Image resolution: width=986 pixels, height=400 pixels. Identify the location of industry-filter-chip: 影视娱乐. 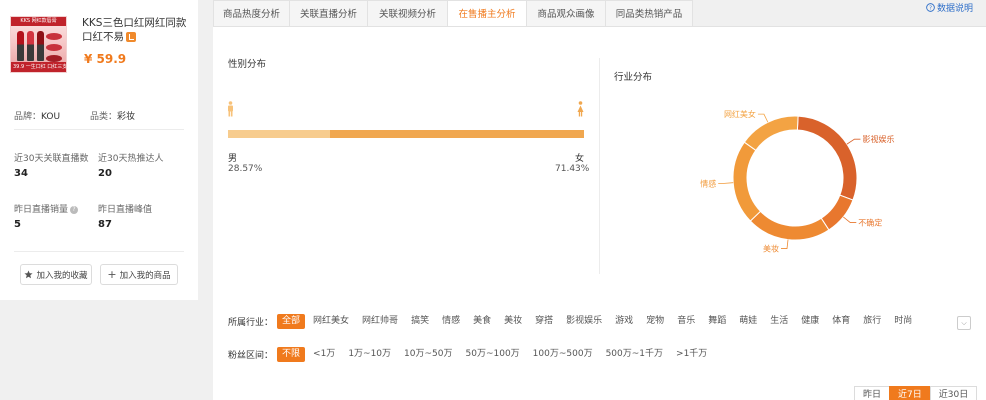
(584, 321).